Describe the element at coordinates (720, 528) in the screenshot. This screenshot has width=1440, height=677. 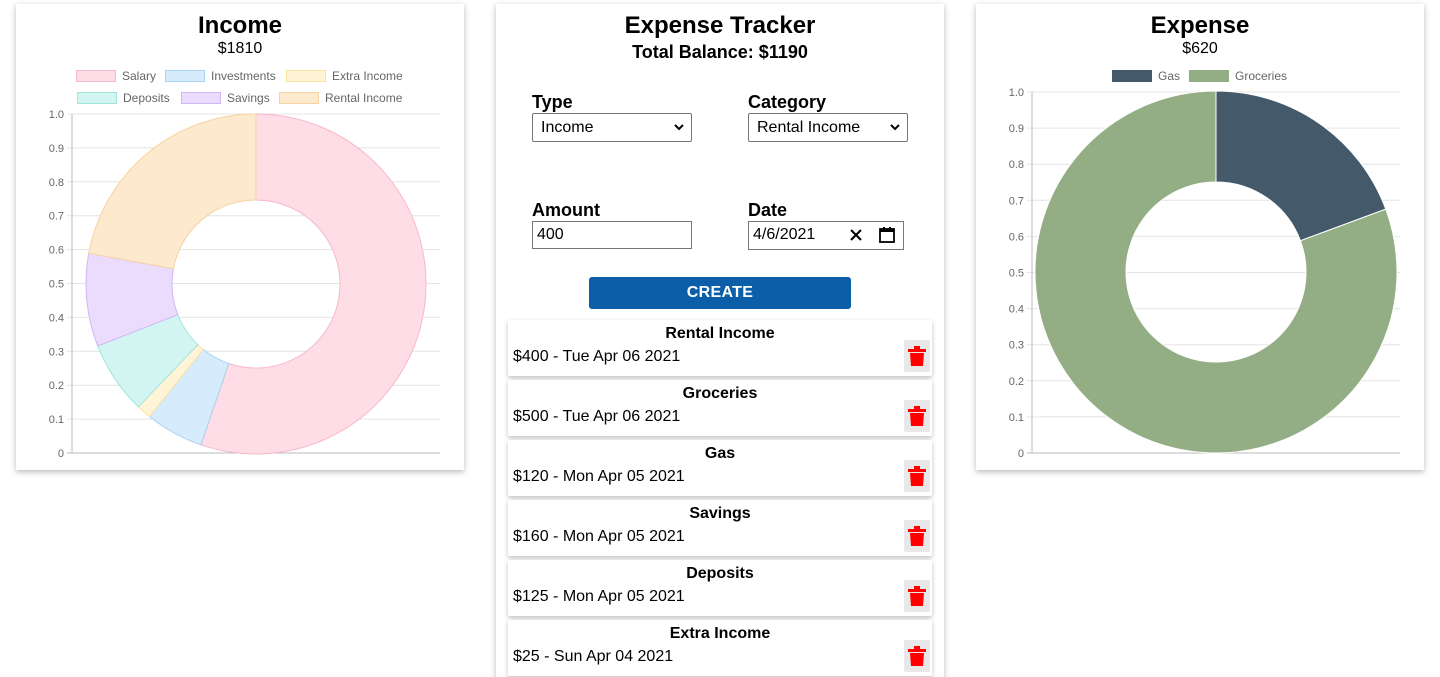
I see `list-item: Savings $160 - Mon Apr 05 2021` at that location.